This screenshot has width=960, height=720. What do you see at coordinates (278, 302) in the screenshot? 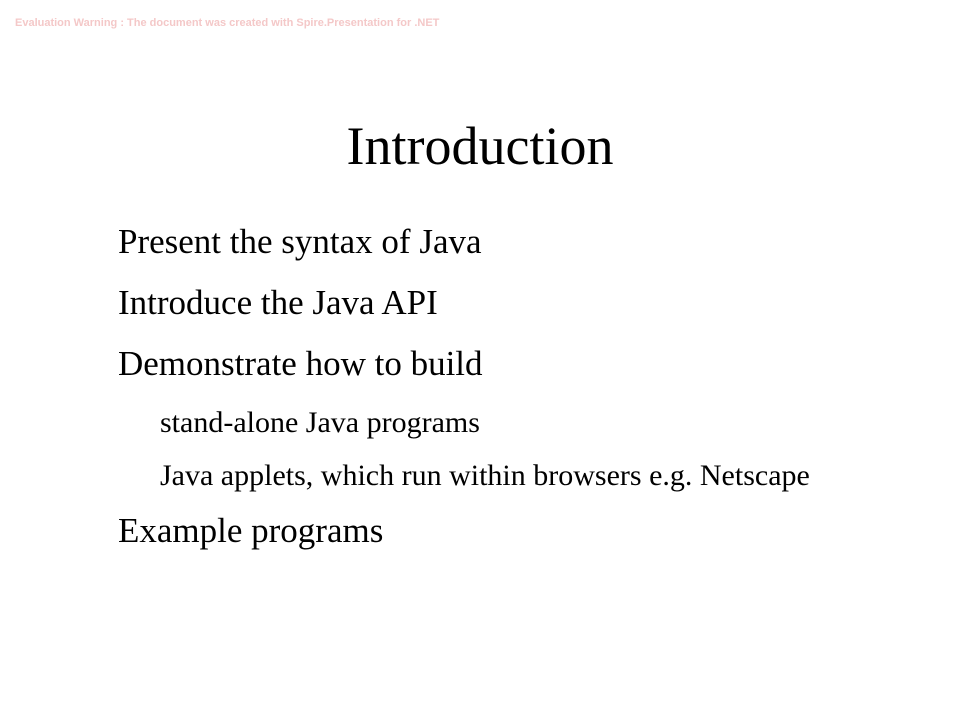
I see `bullet-item: Introduce the Java API` at bounding box center [278, 302].